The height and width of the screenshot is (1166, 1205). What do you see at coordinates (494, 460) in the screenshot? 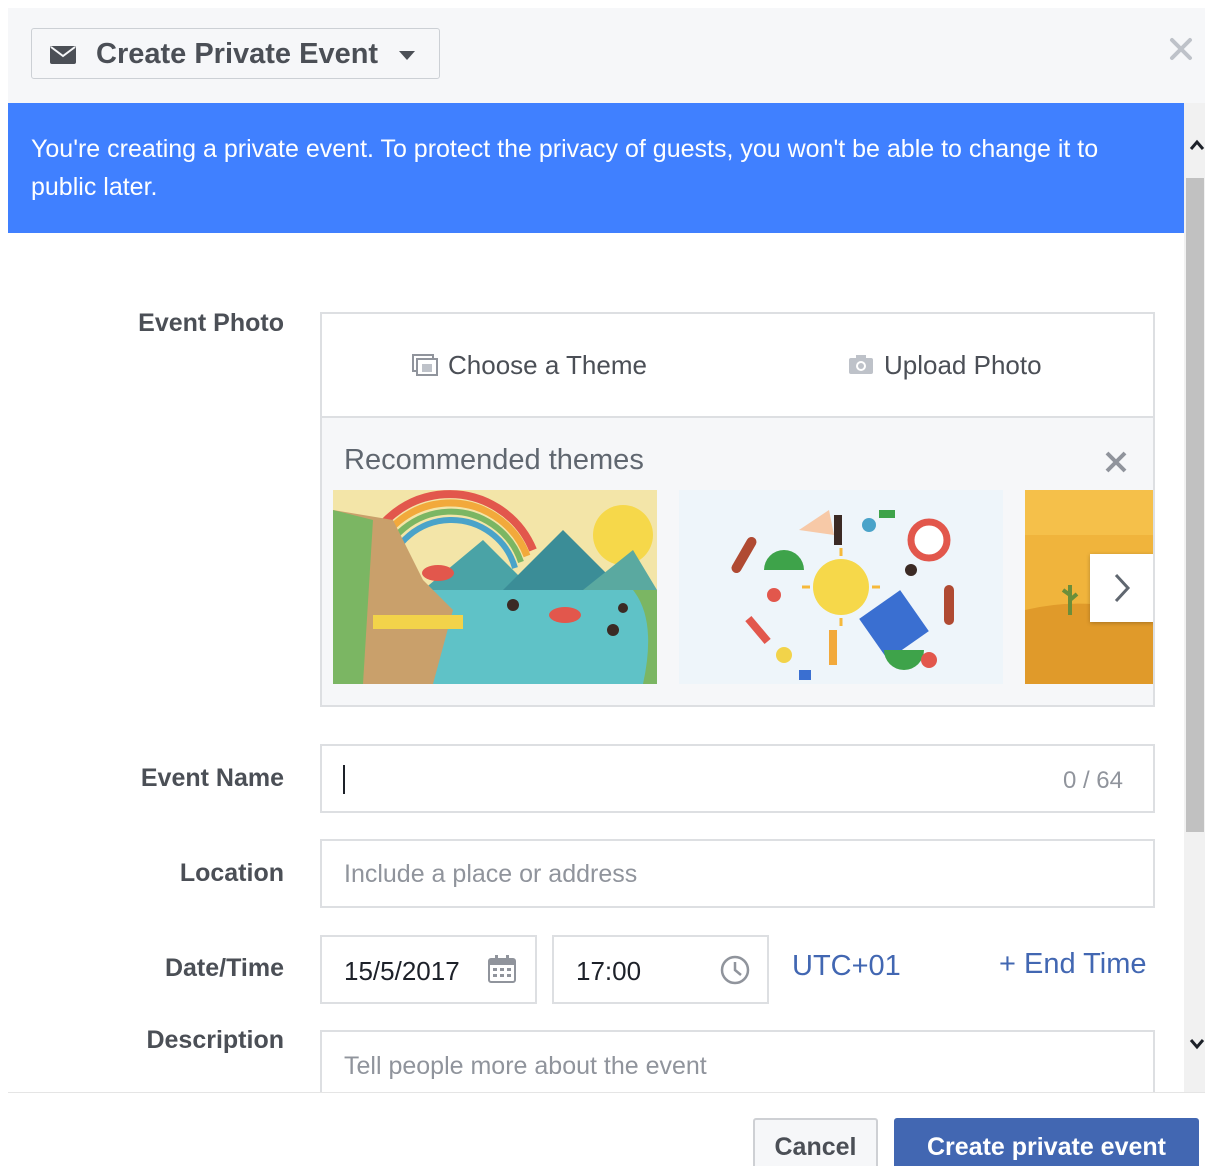
I see `recommended-themes-title: Recommended themes` at bounding box center [494, 460].